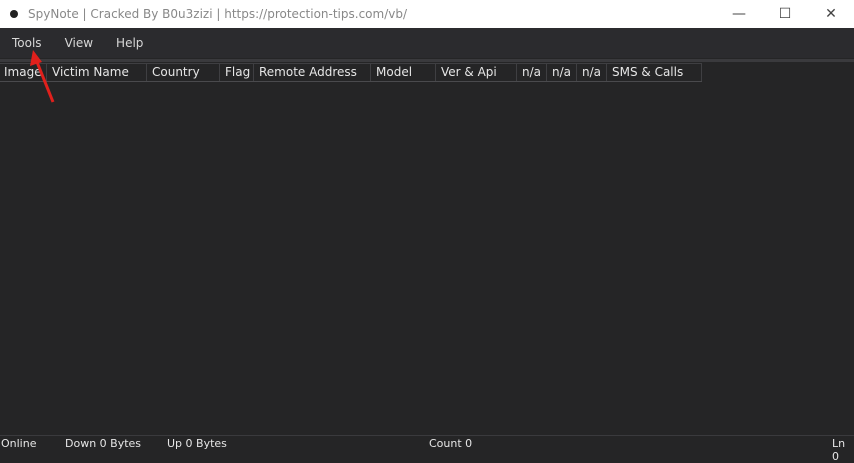 The image size is (854, 463). I want to click on column-ver-api: Ver & Api, so click(476, 72).